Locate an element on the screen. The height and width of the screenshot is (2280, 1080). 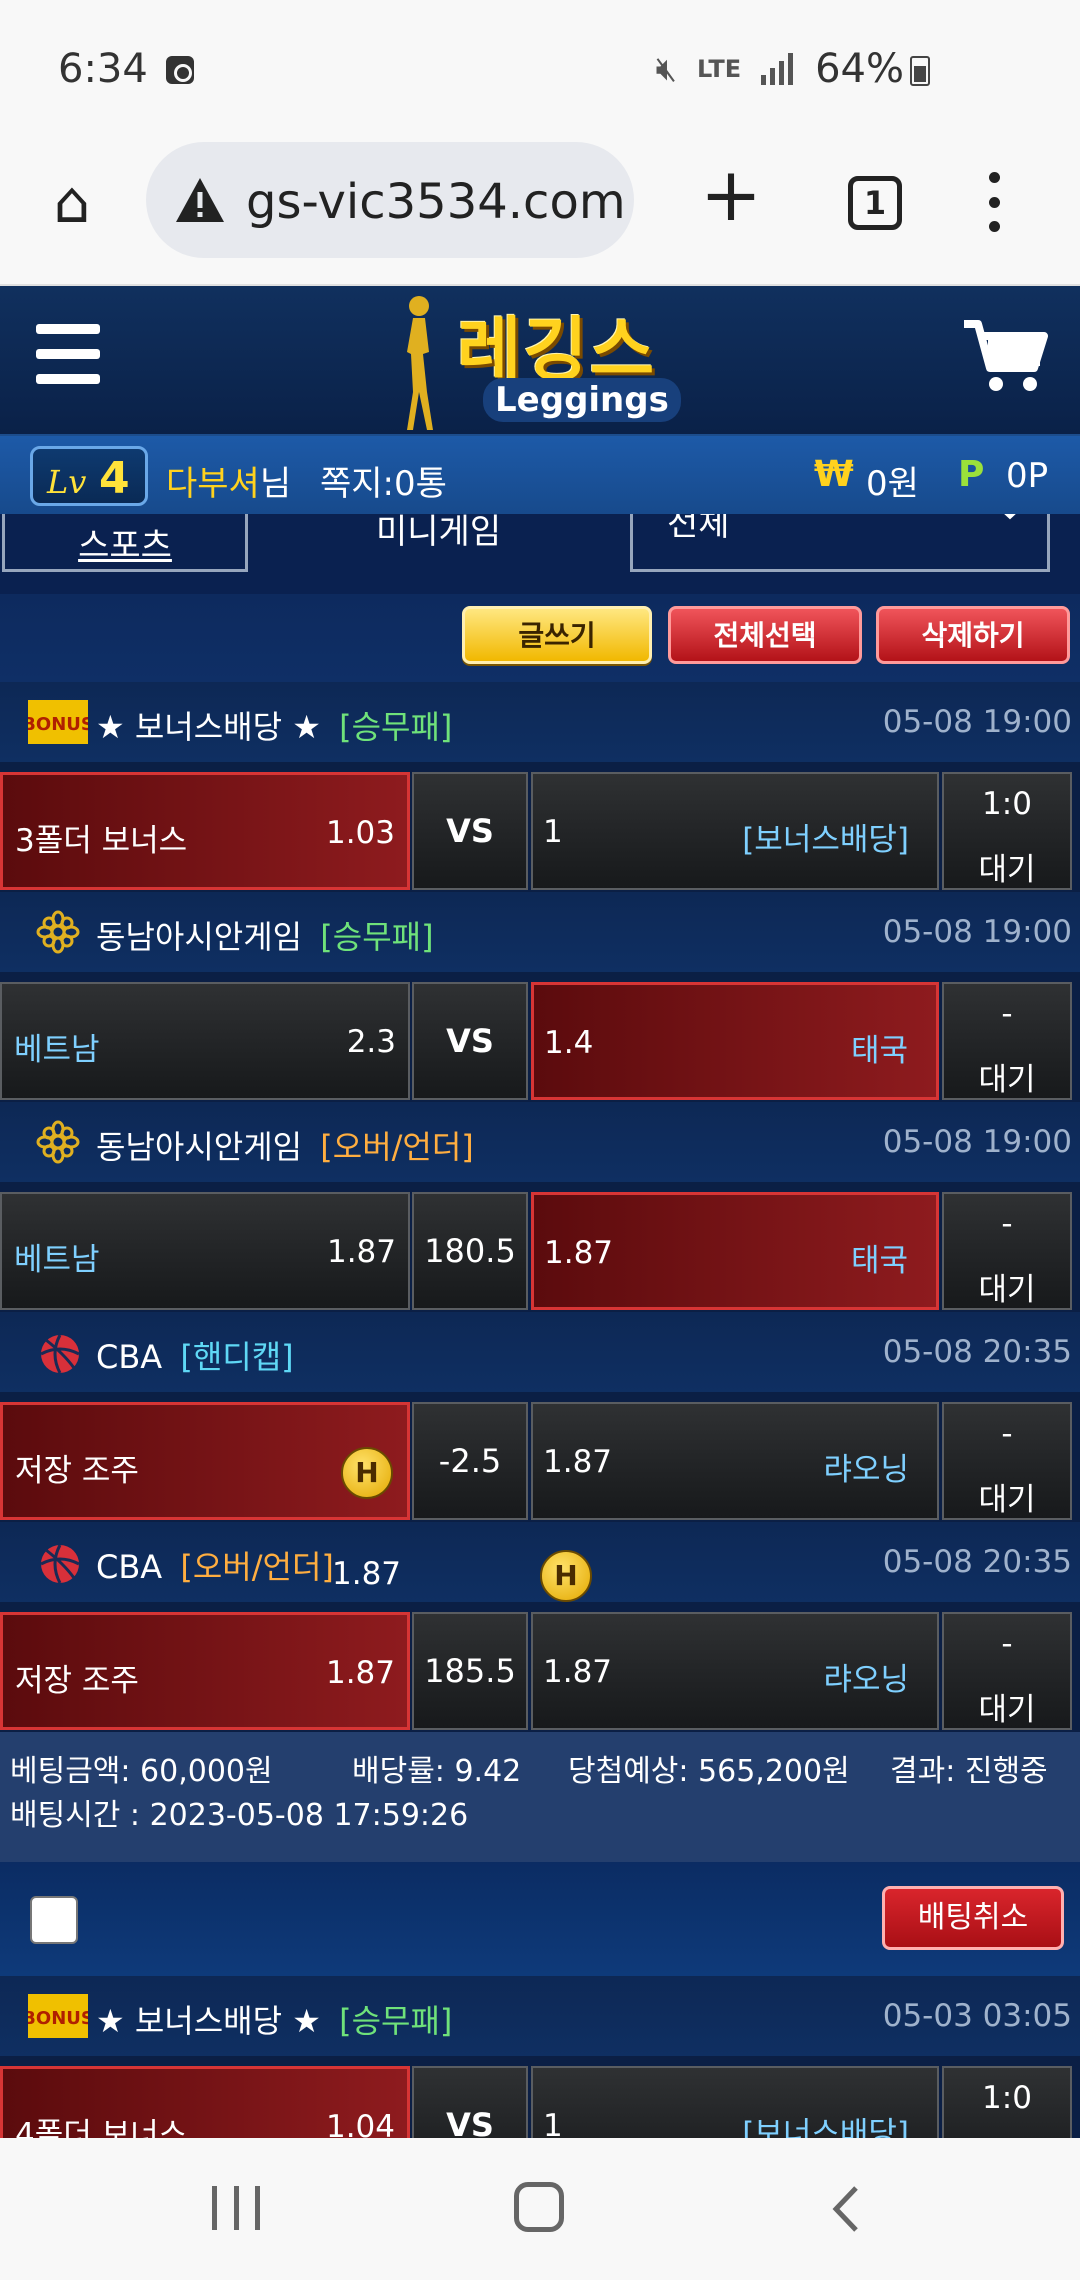
more-options-icon is located at coordinates (994, 202).